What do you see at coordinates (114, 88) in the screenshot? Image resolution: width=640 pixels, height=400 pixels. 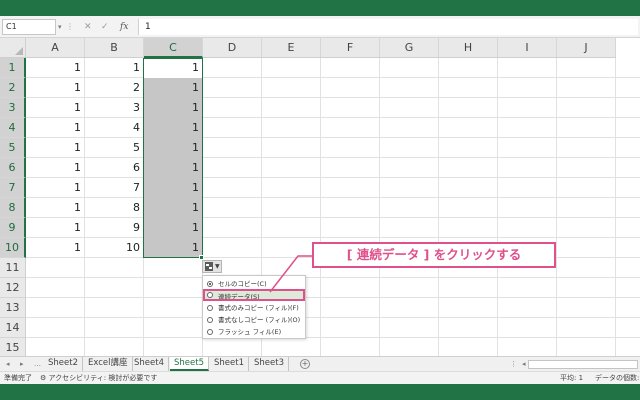 I see `cell-b2: 2` at bounding box center [114, 88].